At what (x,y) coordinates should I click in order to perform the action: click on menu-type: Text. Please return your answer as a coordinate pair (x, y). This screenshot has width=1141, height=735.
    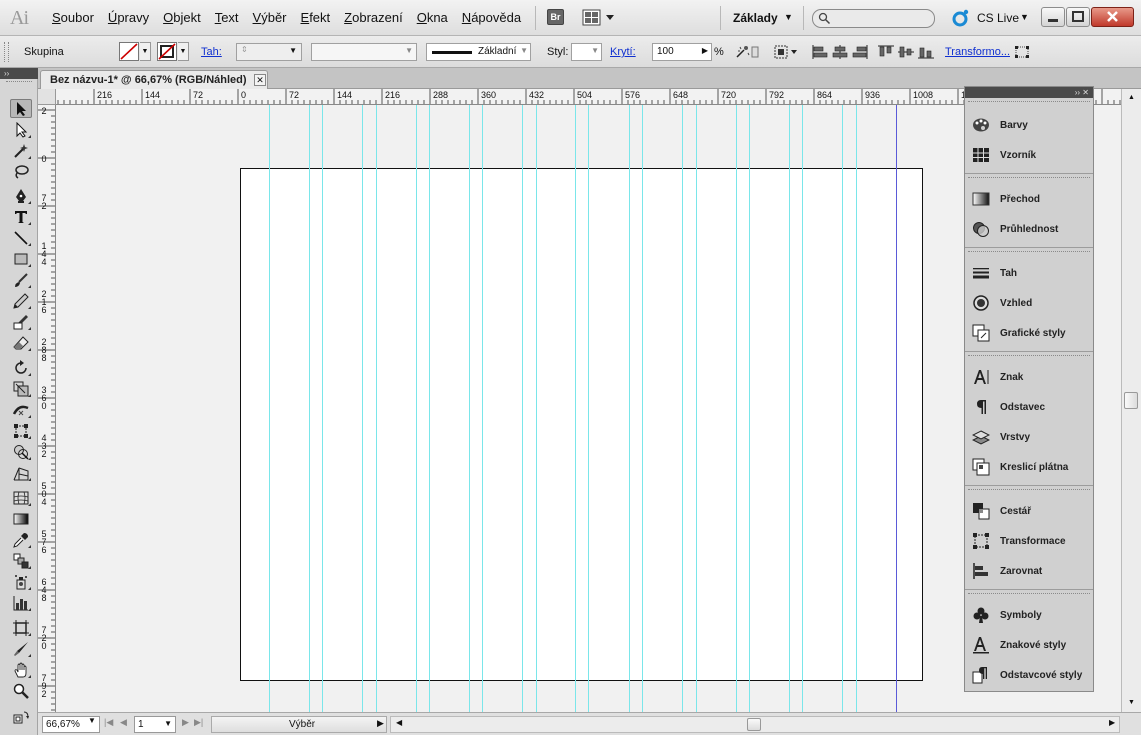
    Looking at the image, I should click on (227, 17).